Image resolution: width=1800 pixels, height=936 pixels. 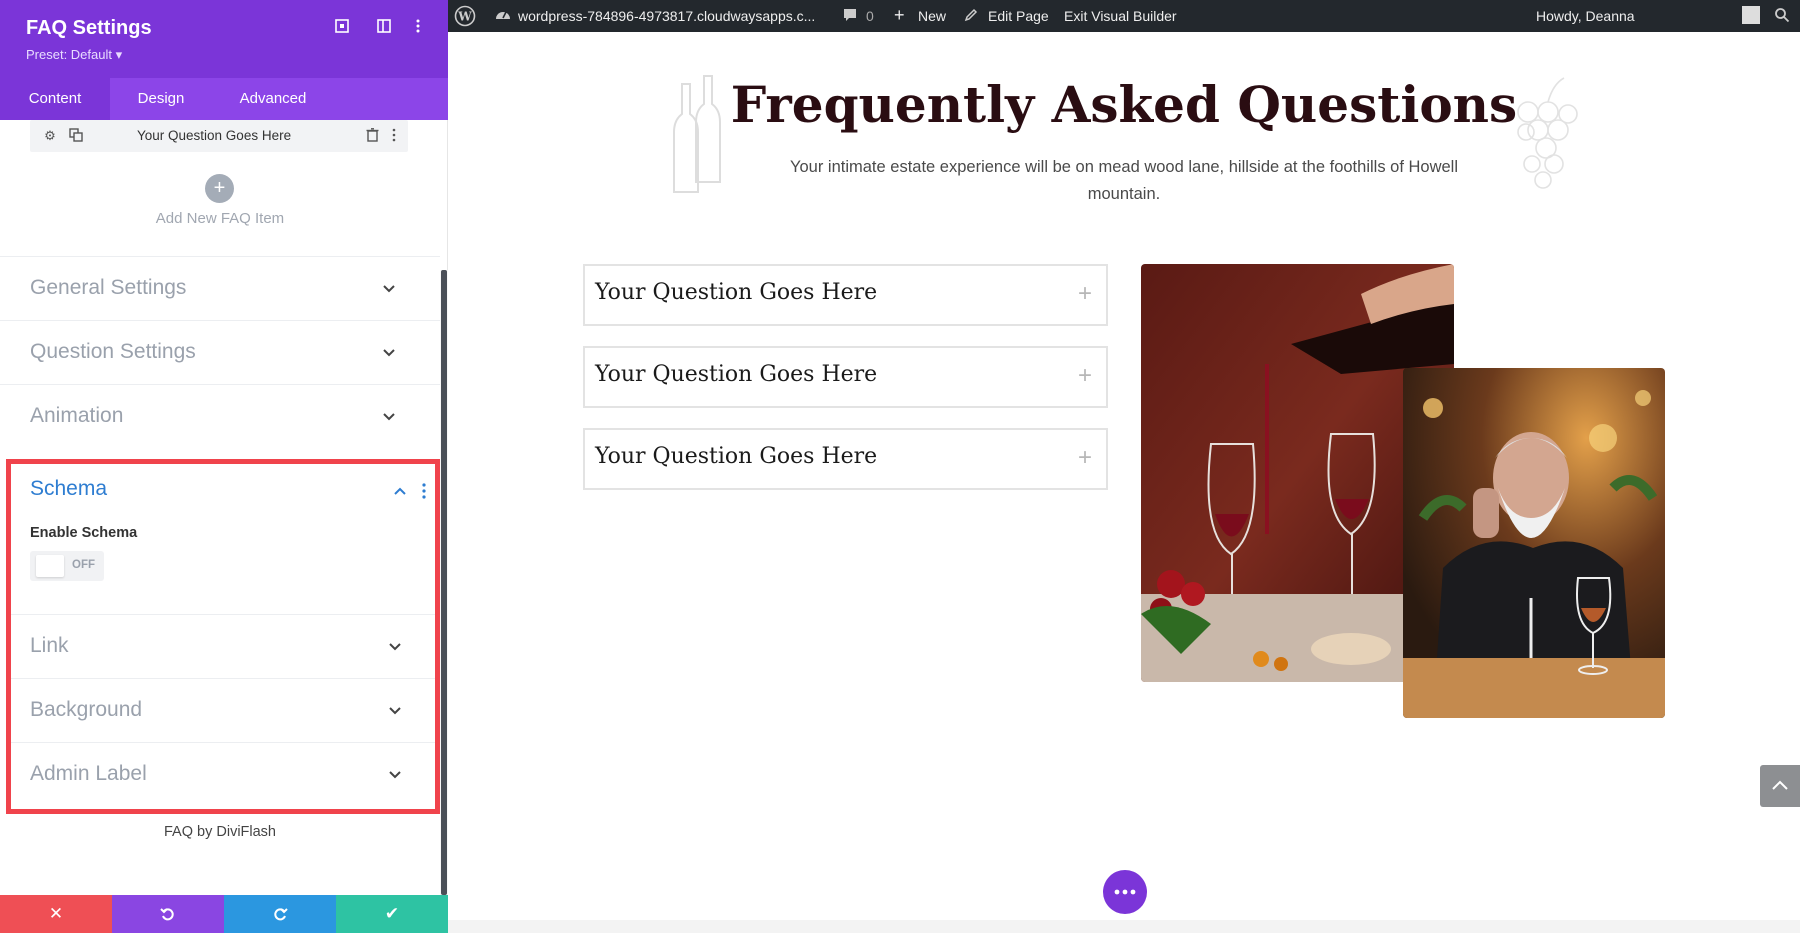 I want to click on toggle-knob, so click(x=50, y=566).